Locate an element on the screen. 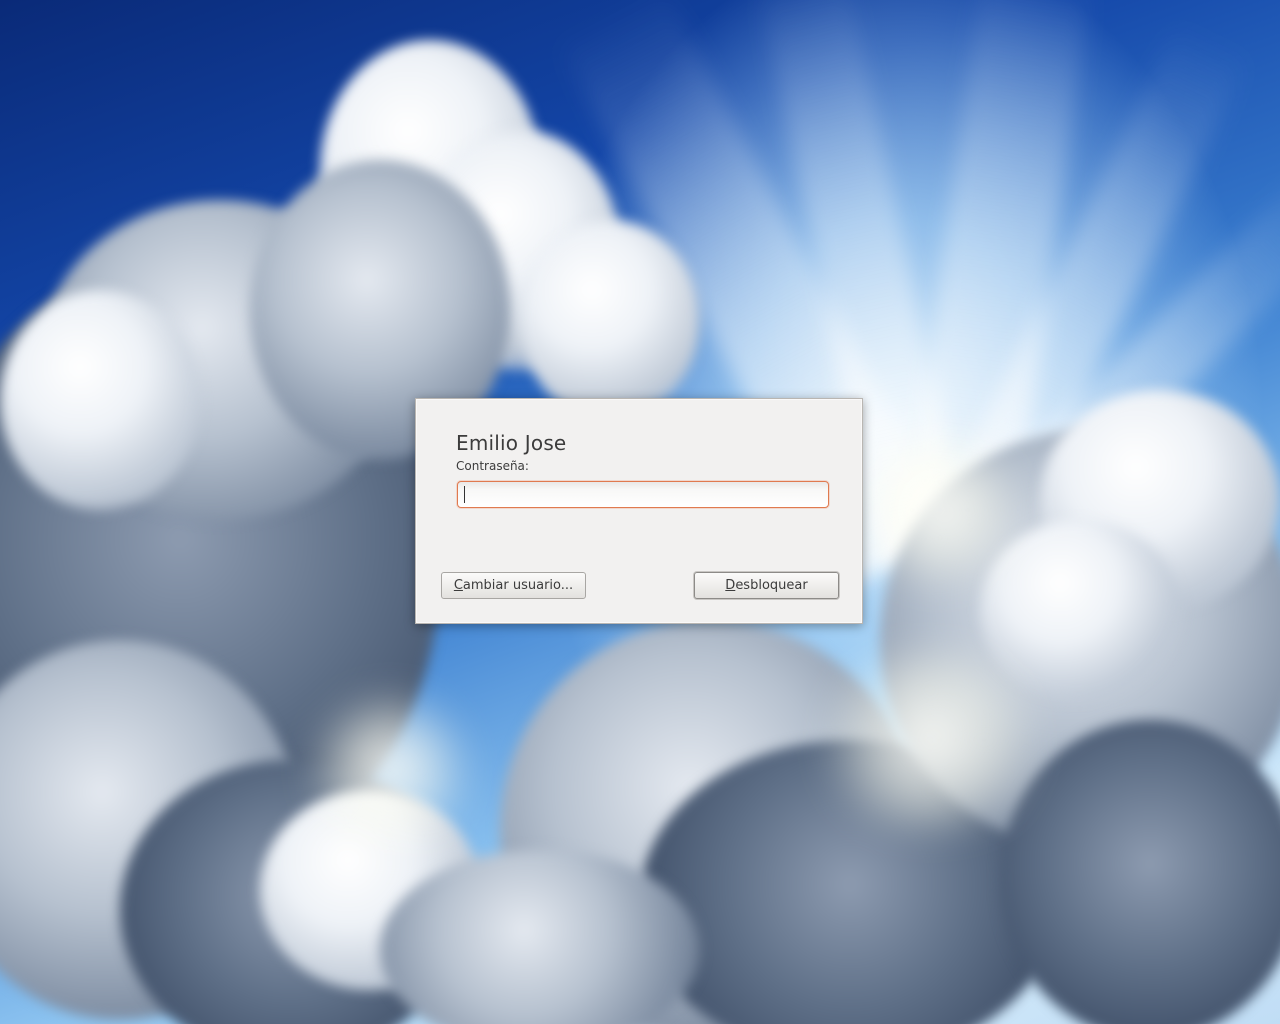 The height and width of the screenshot is (1024, 1280). unlock-button: Desbloquear is located at coordinates (766, 585).